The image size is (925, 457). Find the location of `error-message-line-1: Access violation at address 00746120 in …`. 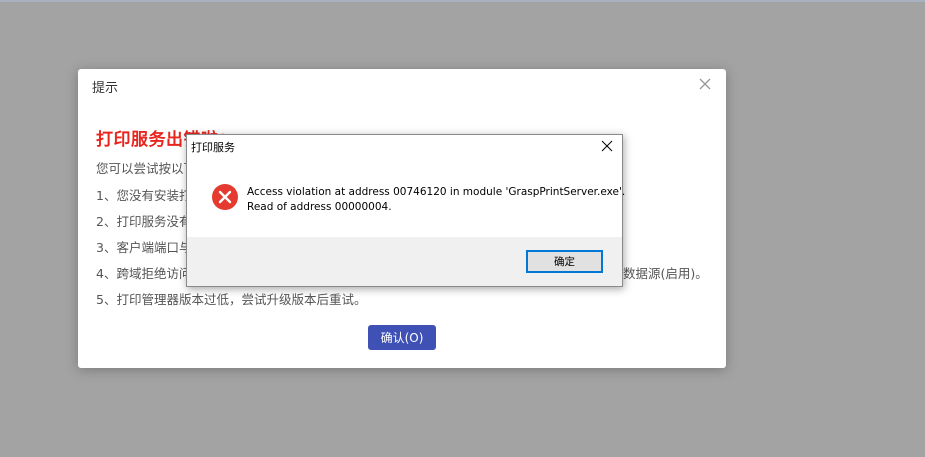

error-message-line-1: Access violation at address 00746120 in … is located at coordinates (436, 192).